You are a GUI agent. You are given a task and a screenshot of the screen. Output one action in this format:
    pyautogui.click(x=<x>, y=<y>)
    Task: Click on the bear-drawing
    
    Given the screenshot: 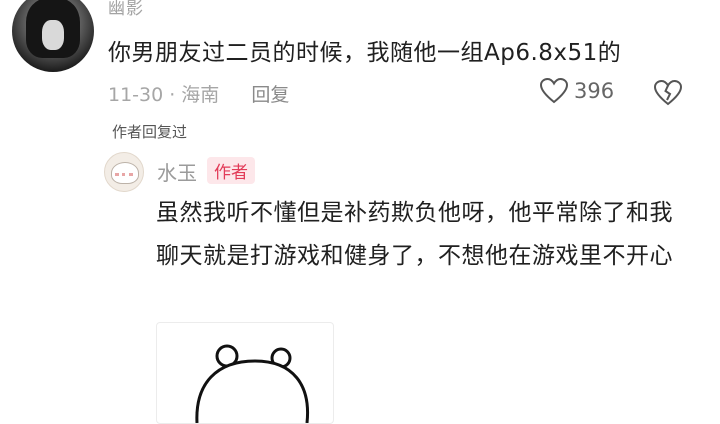 What is the action you would take?
    pyautogui.click(x=252, y=383)
    